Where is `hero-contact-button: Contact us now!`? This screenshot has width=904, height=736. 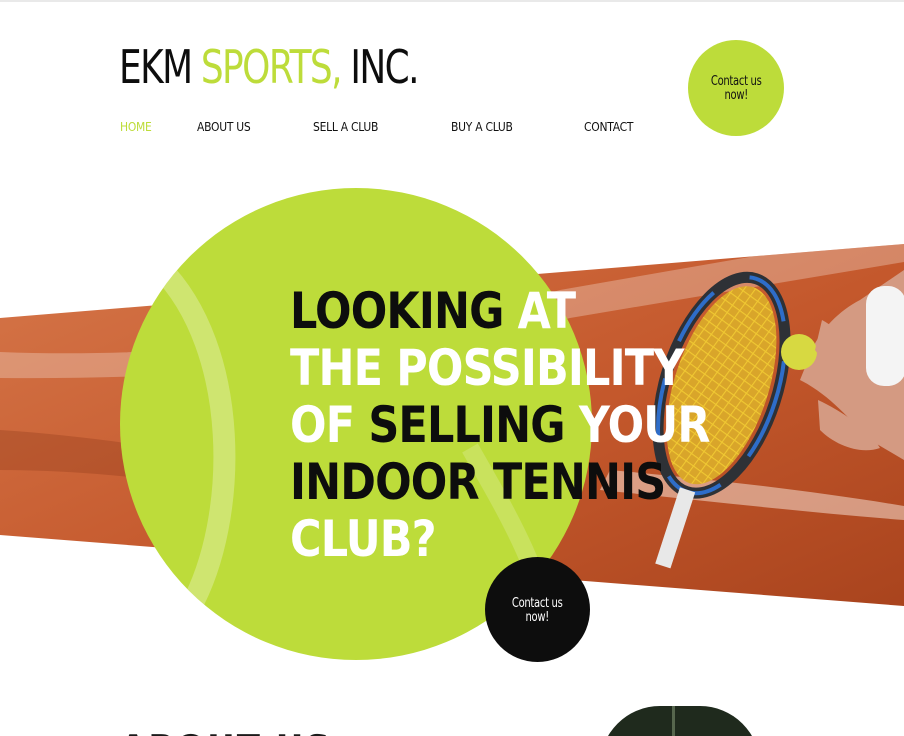 hero-contact-button: Contact us now! is located at coordinates (537, 609).